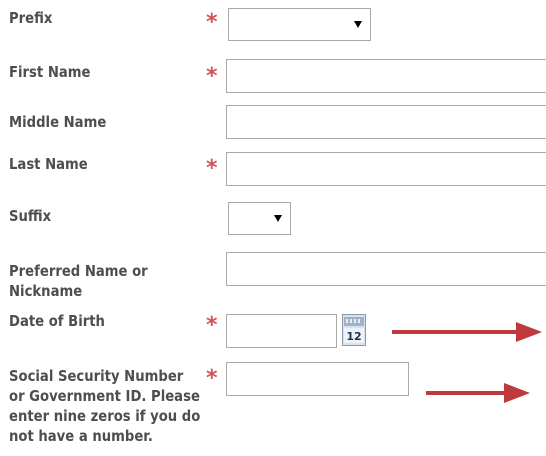 The height and width of the screenshot is (456, 546). Describe the element at coordinates (386, 122) in the screenshot. I see `middle-name-input` at that location.